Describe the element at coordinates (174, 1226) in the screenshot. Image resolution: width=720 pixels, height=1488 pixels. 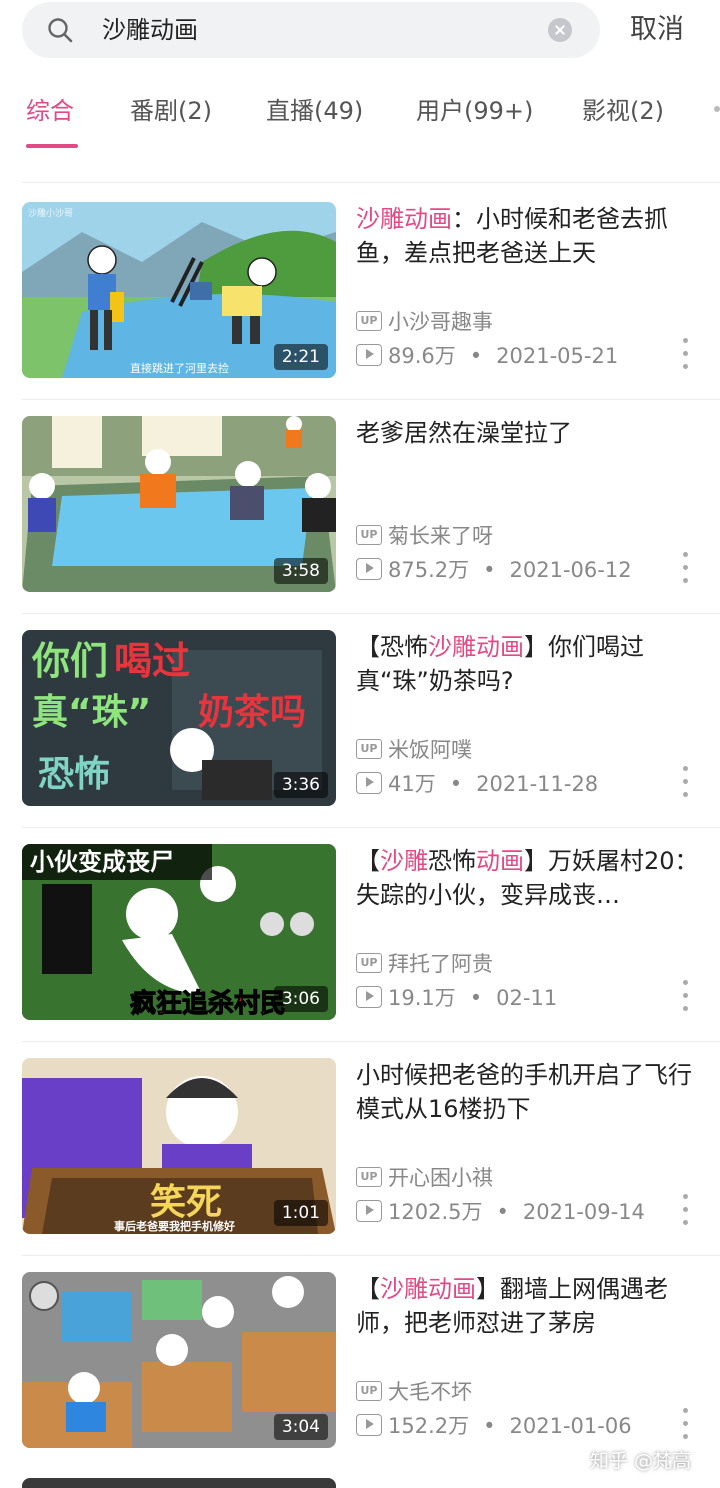
I see `thumbnail-caption: 事后老爸要我把手机修好` at that location.